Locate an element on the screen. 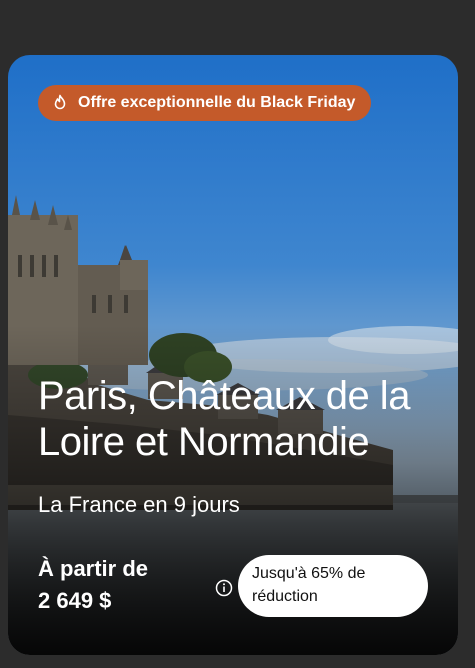 This screenshot has width=475, height=668. price-value: 2 649 $ is located at coordinates (75, 600).